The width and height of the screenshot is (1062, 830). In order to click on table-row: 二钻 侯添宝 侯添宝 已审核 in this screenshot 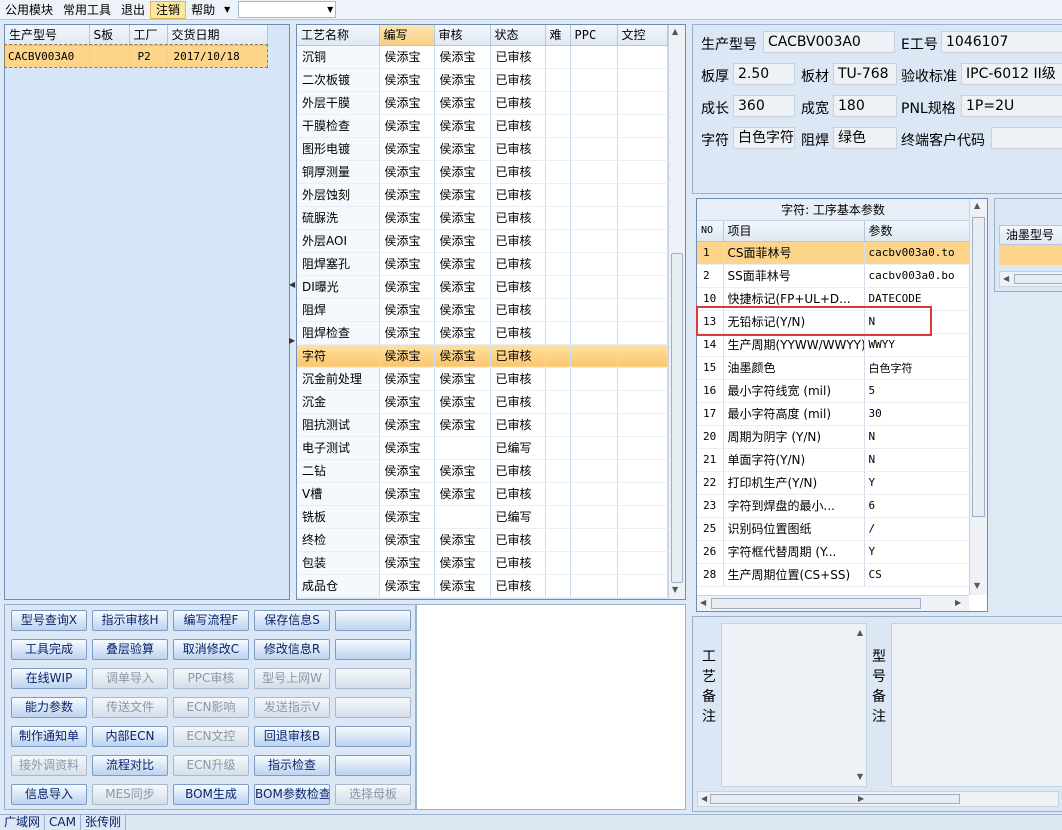, I will do `click(482, 471)`.